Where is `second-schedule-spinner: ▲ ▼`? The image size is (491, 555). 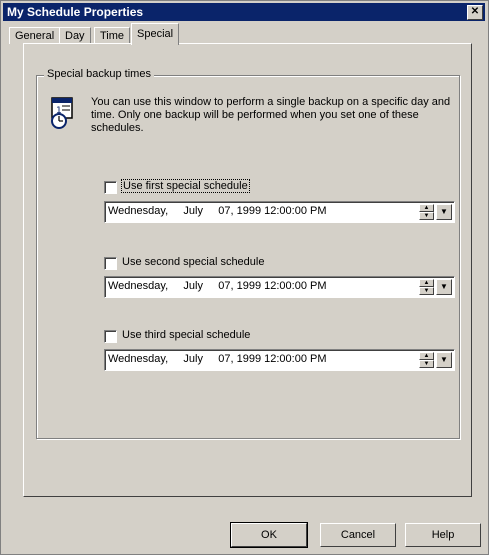 second-schedule-spinner: ▲ ▼ is located at coordinates (426, 287).